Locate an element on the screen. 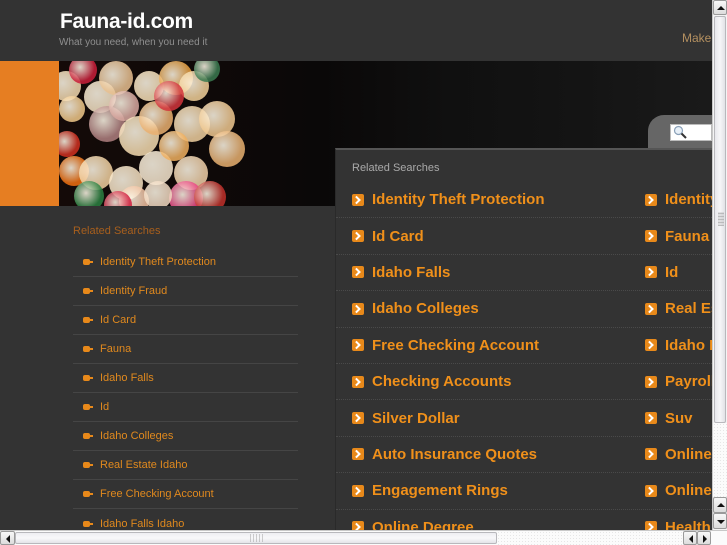 This screenshot has height=545, width=727. scroll-down-button is located at coordinates (720, 521).